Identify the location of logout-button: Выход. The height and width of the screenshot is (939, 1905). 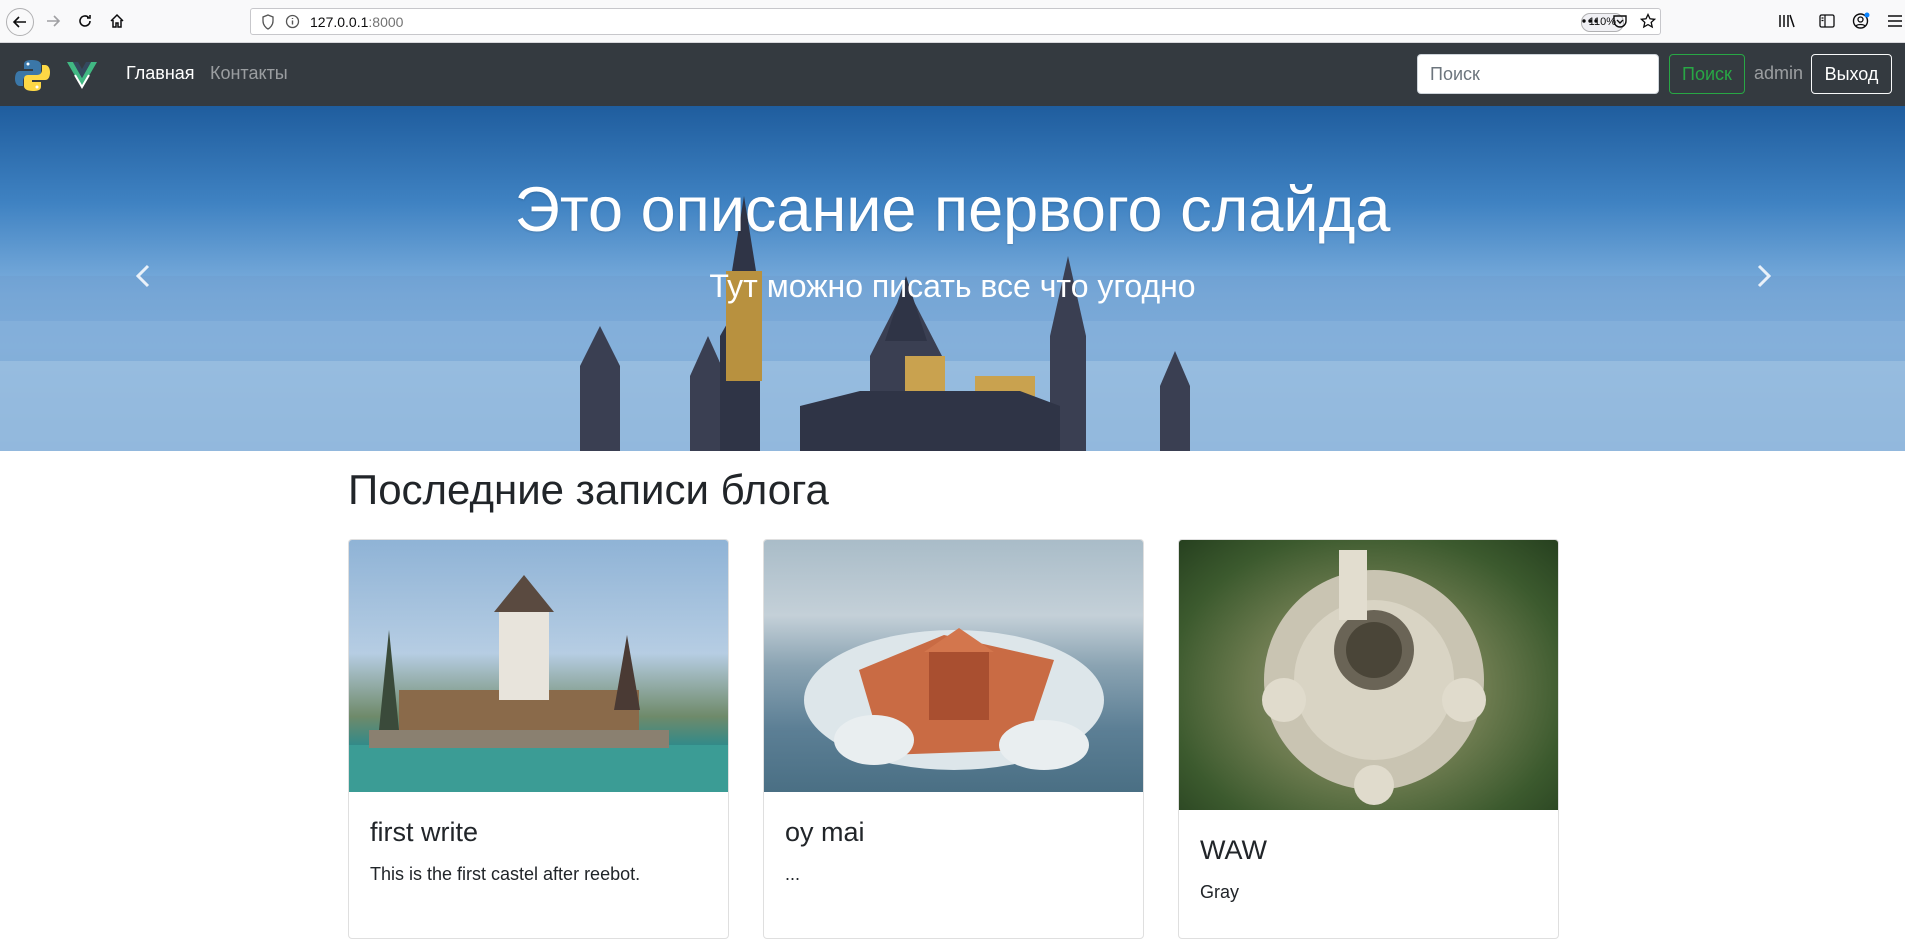
(1851, 74).